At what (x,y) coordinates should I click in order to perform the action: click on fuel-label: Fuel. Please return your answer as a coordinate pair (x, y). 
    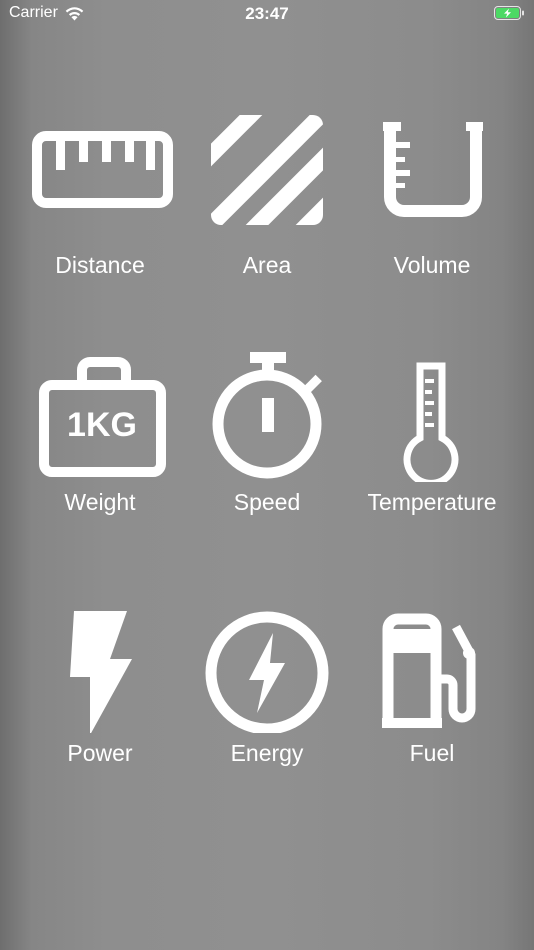
    Looking at the image, I should click on (432, 753).